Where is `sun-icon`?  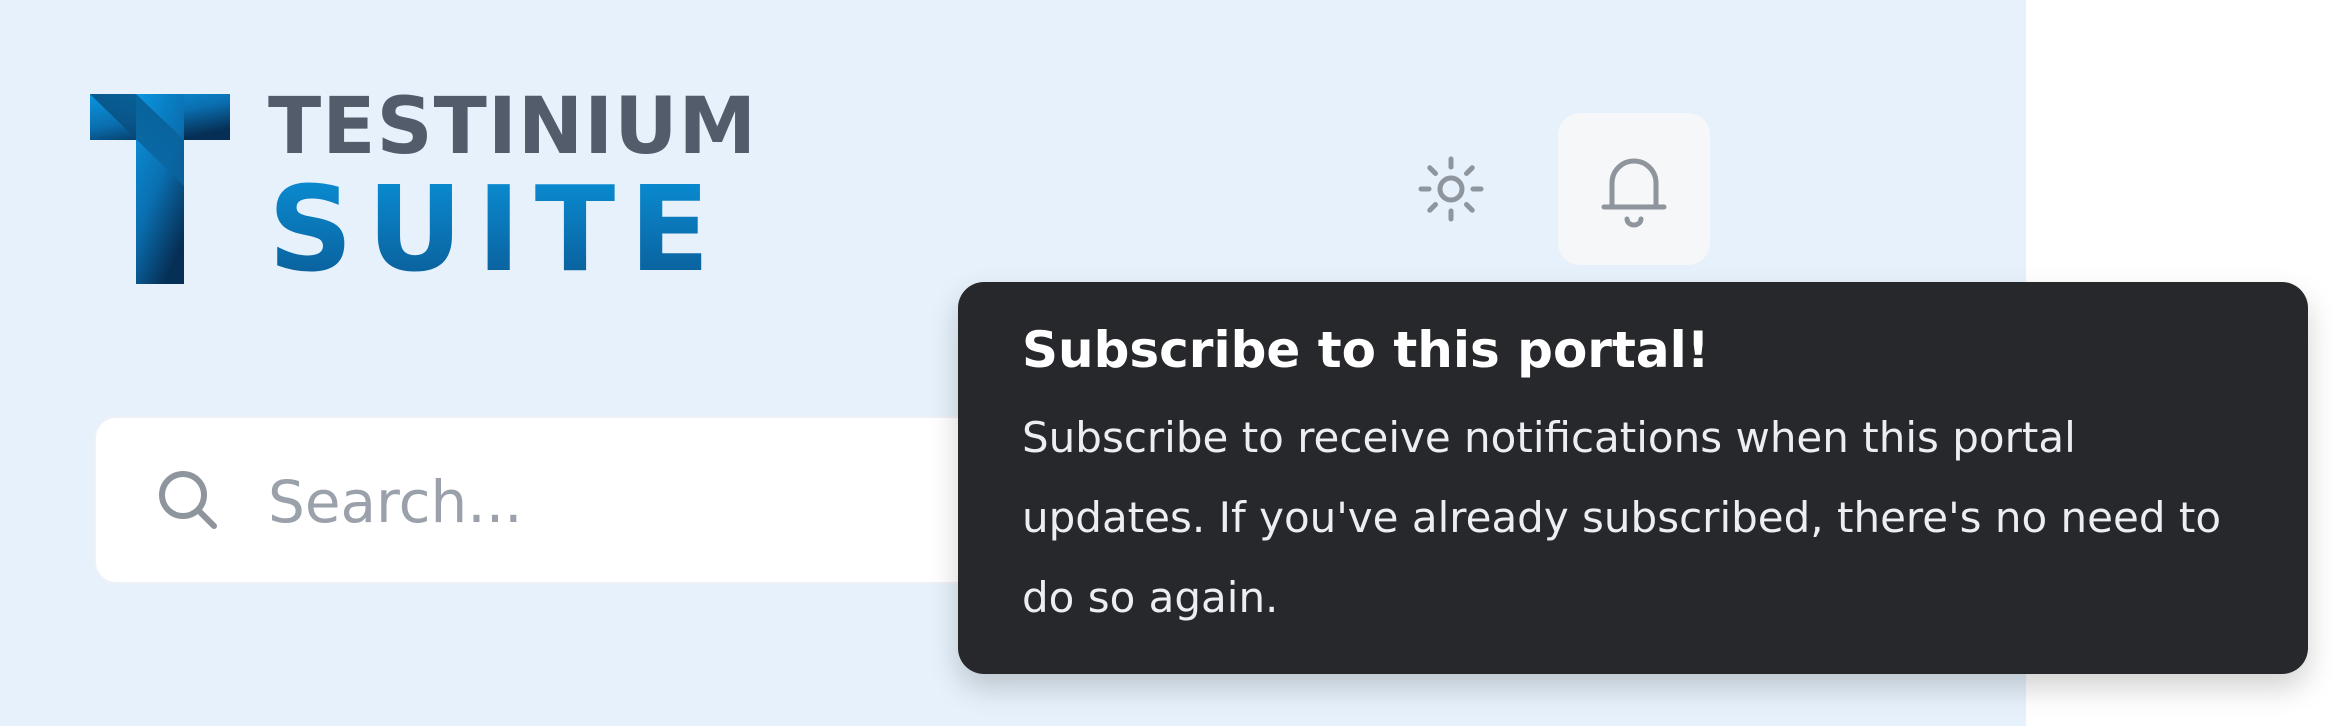 sun-icon is located at coordinates (1451, 189).